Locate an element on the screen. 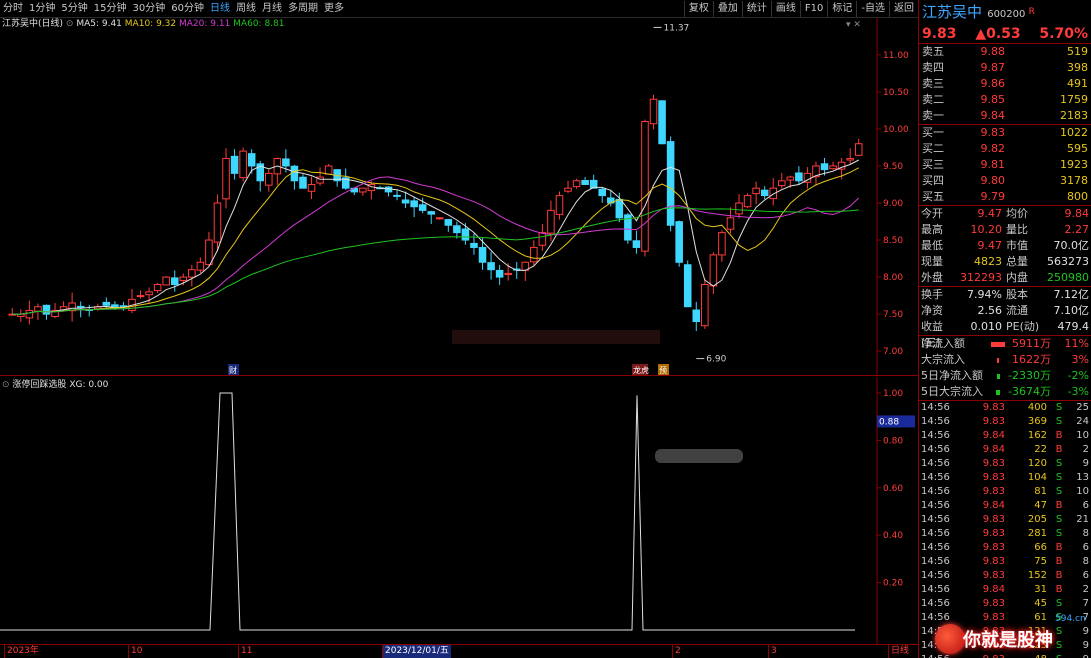 Image resolution: width=1091 pixels, height=658 pixels. period-tab: 5分钟 is located at coordinates (74, 9).